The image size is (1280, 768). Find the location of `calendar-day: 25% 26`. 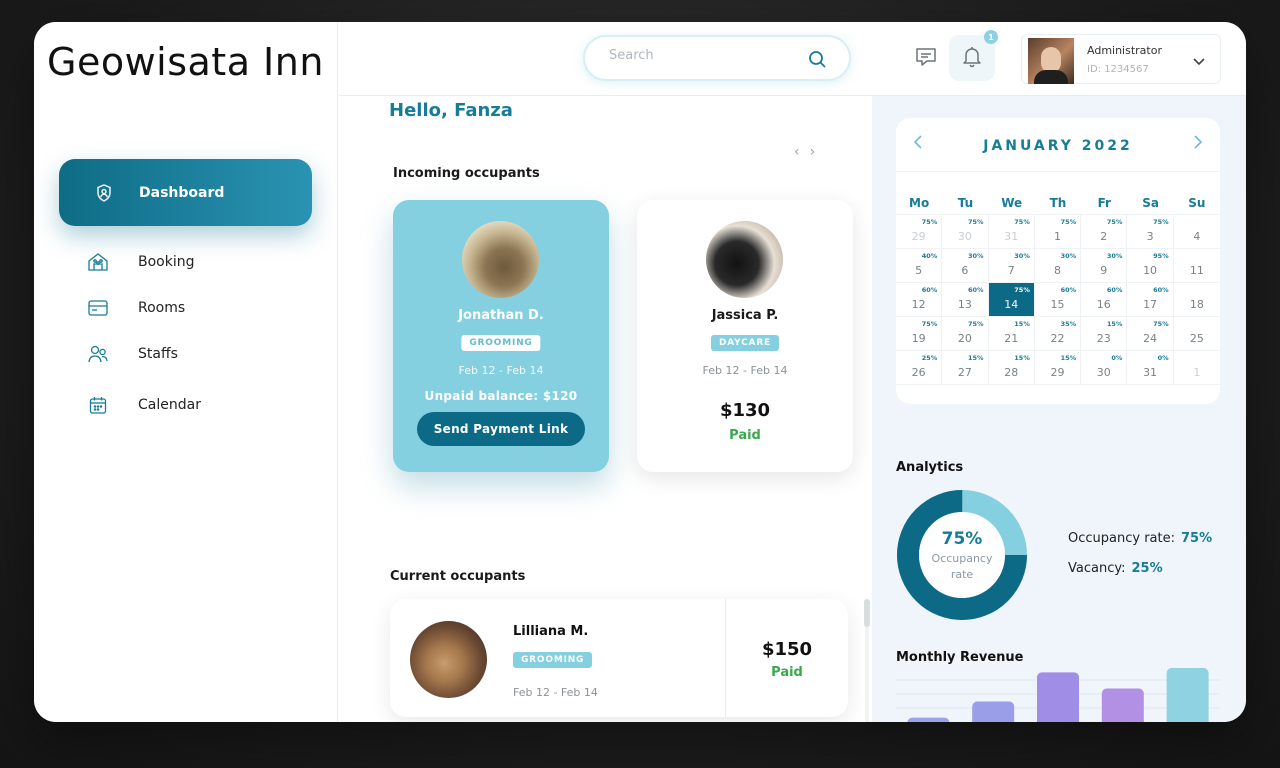

calendar-day: 25% 26 is located at coordinates (919, 368).